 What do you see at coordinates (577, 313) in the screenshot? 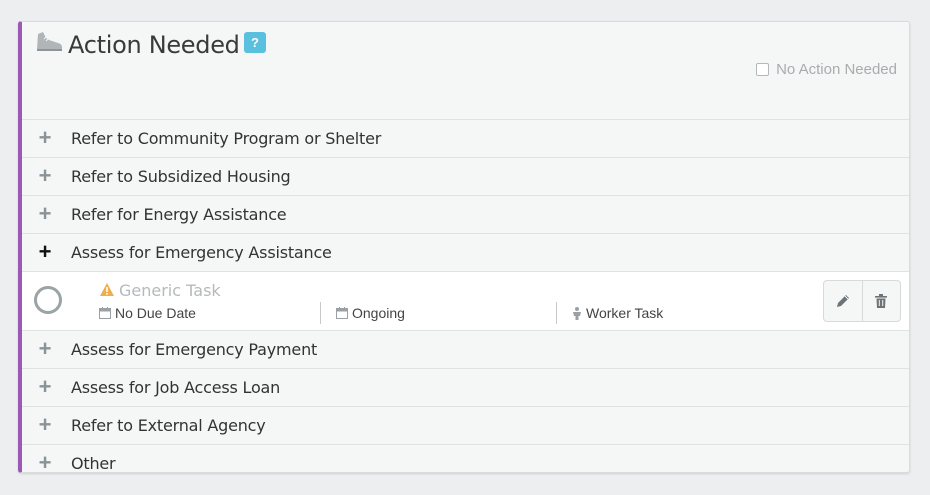
I see `worker-icon` at bounding box center [577, 313].